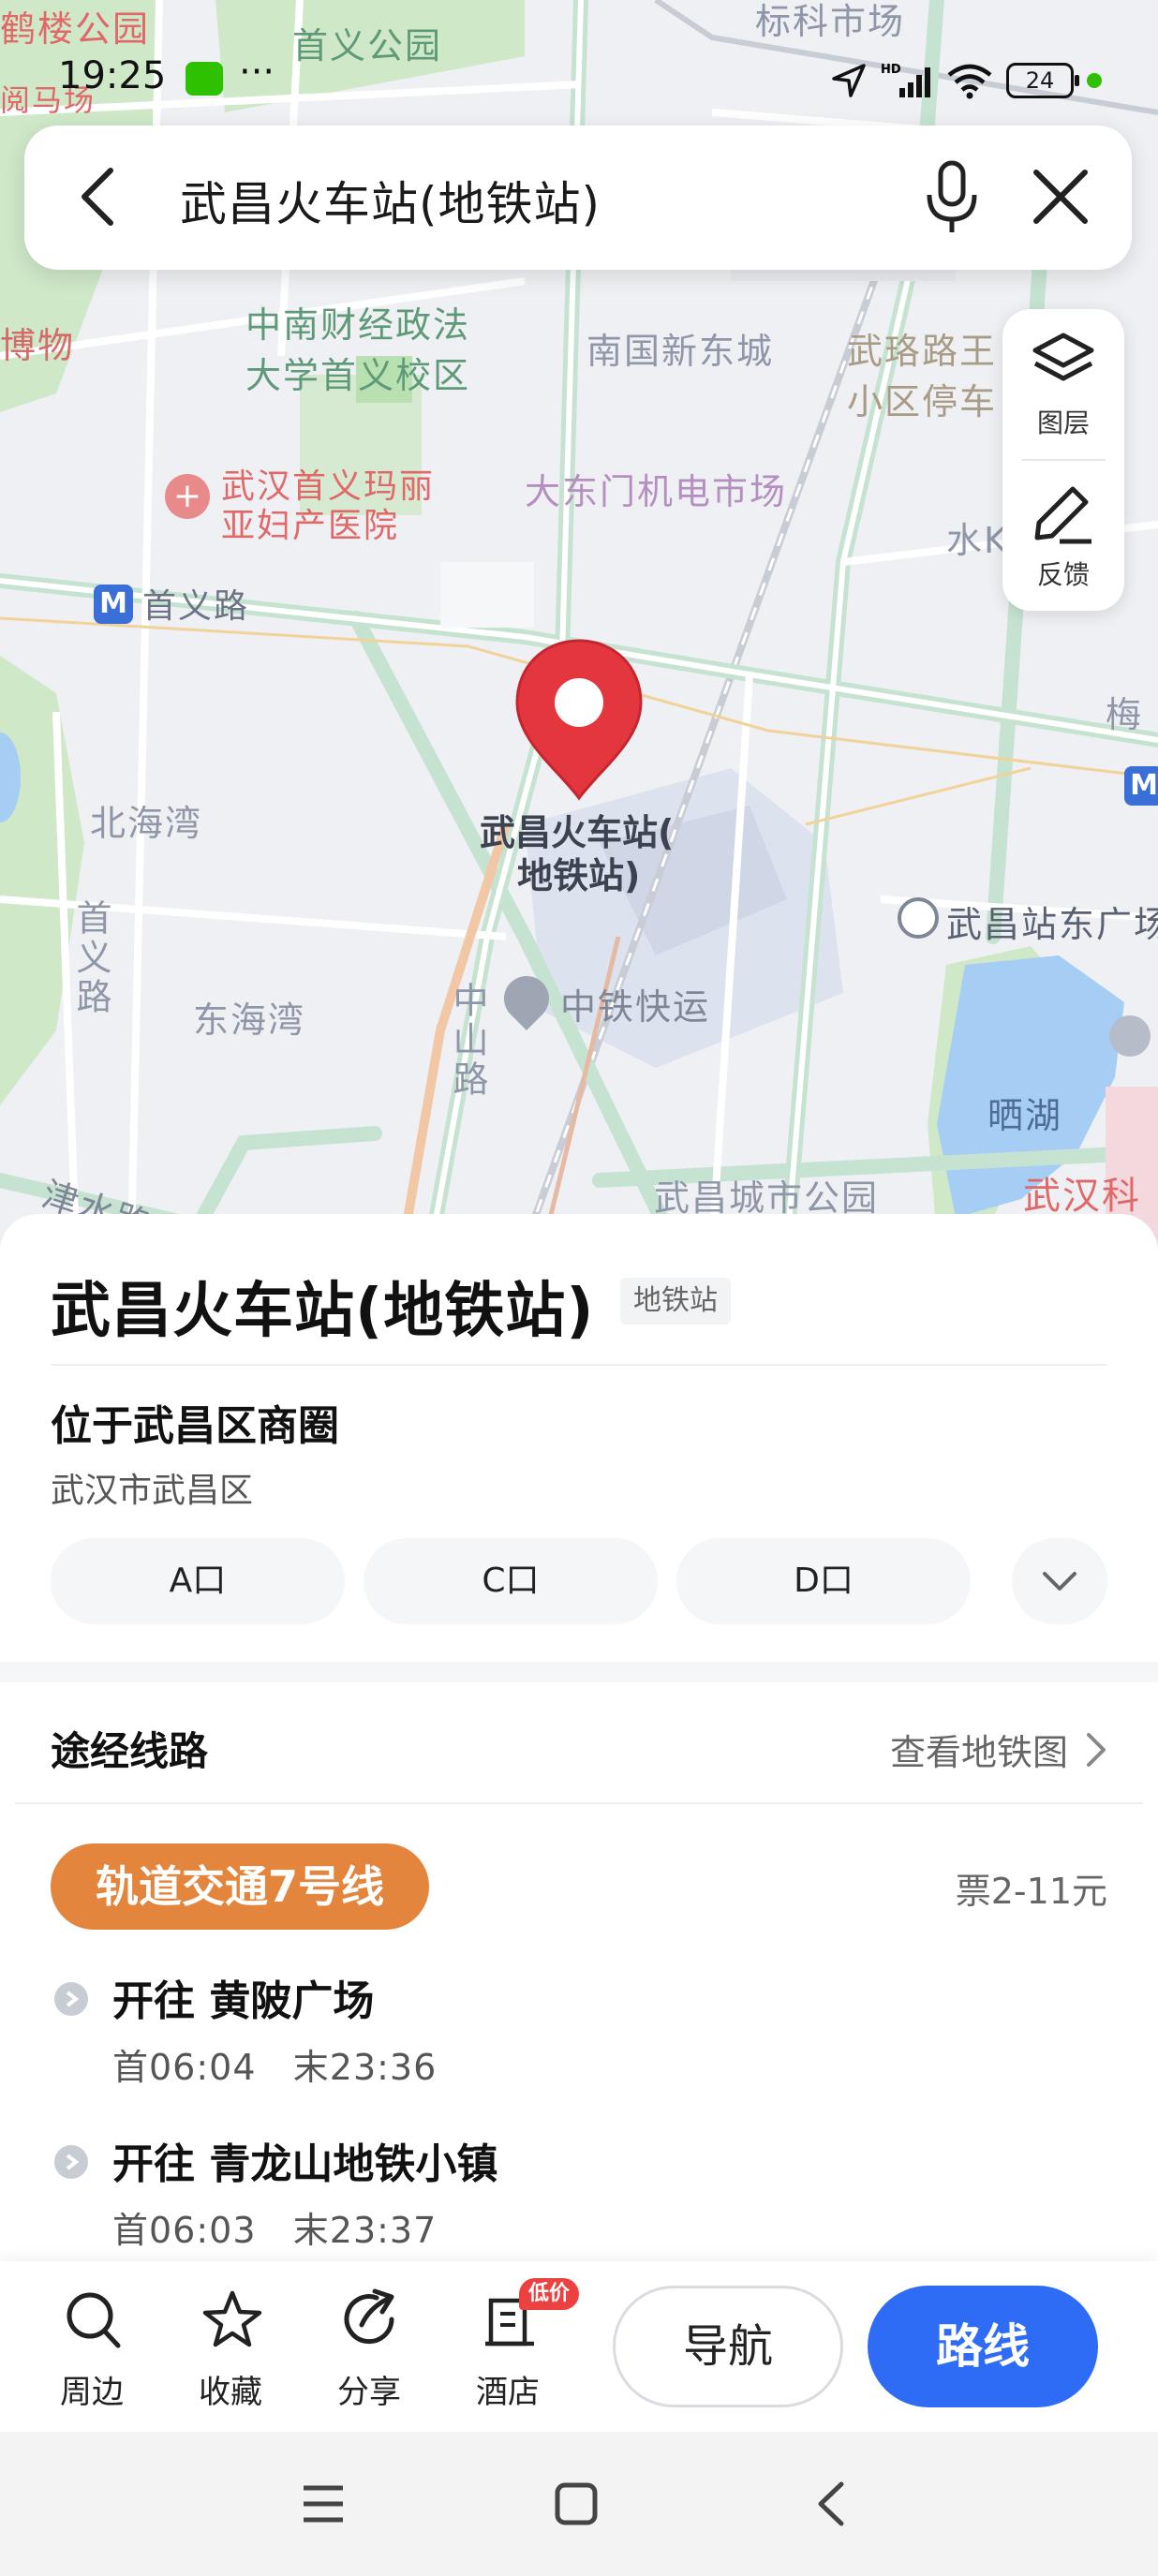 Image resolution: width=1158 pixels, height=2576 pixels. Describe the element at coordinates (153, 1491) in the screenshot. I see `district-subtitle: 武汉市武昌区` at that location.